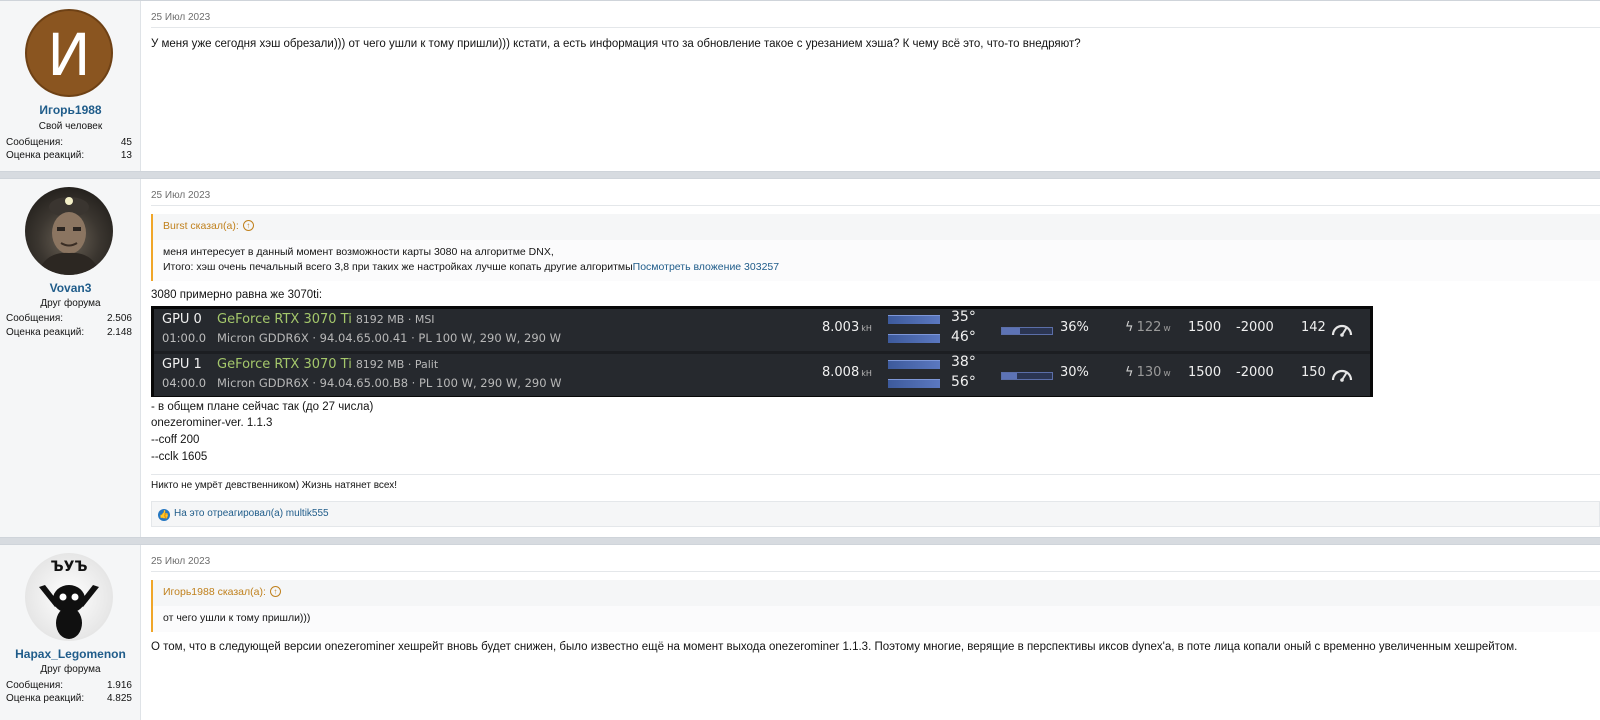 Image resolution: width=1600 pixels, height=720 pixels. Describe the element at coordinates (69, 53) in the screenshot. I see `avatar: И` at that location.